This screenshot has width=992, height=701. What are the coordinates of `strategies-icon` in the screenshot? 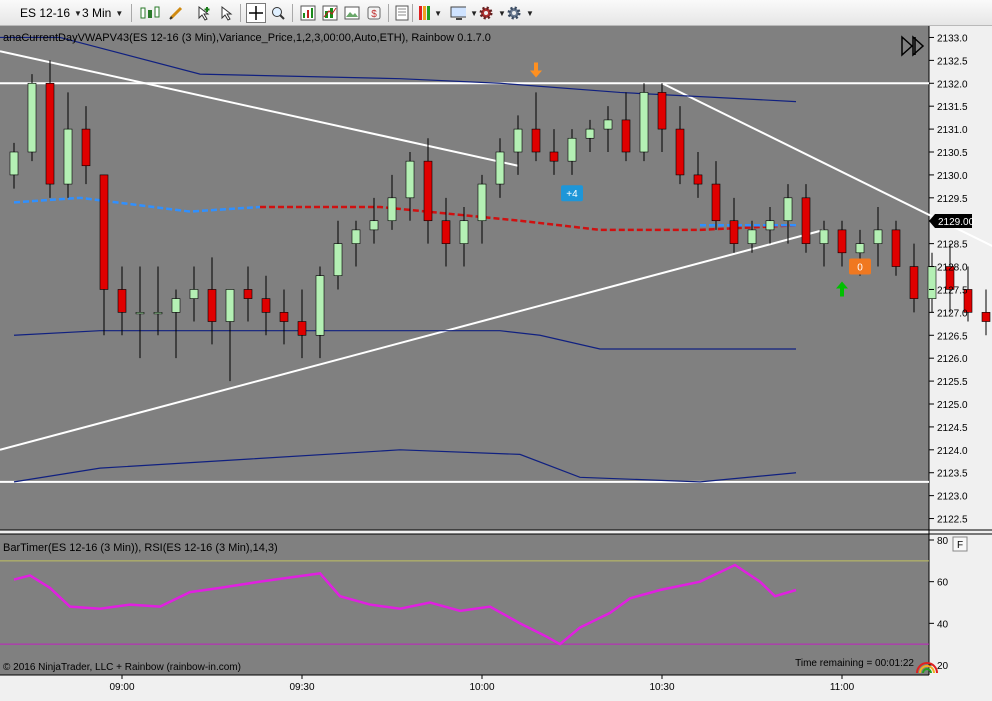 It's located at (330, 13).